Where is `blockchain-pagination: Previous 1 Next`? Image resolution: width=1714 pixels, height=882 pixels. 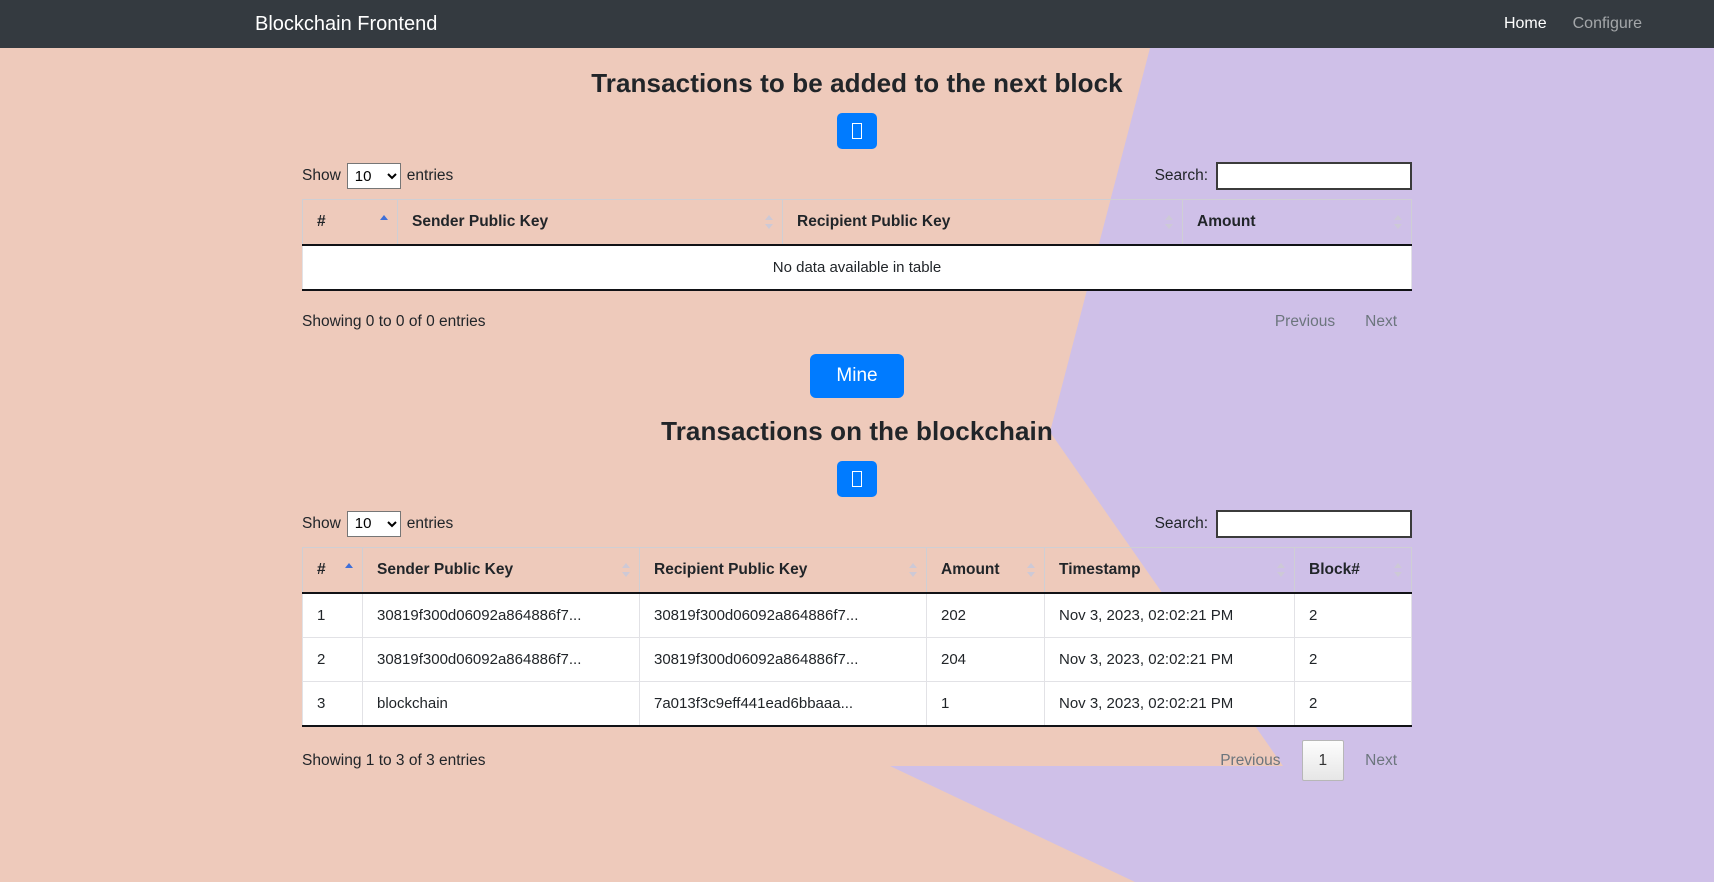 blockchain-pagination: Previous 1 Next is located at coordinates (1308, 760).